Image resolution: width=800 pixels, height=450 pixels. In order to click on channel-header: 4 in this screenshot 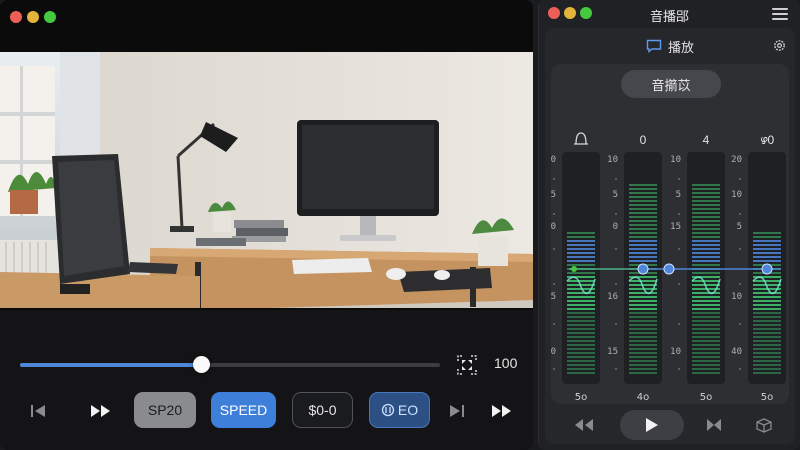, I will do `click(706, 140)`.